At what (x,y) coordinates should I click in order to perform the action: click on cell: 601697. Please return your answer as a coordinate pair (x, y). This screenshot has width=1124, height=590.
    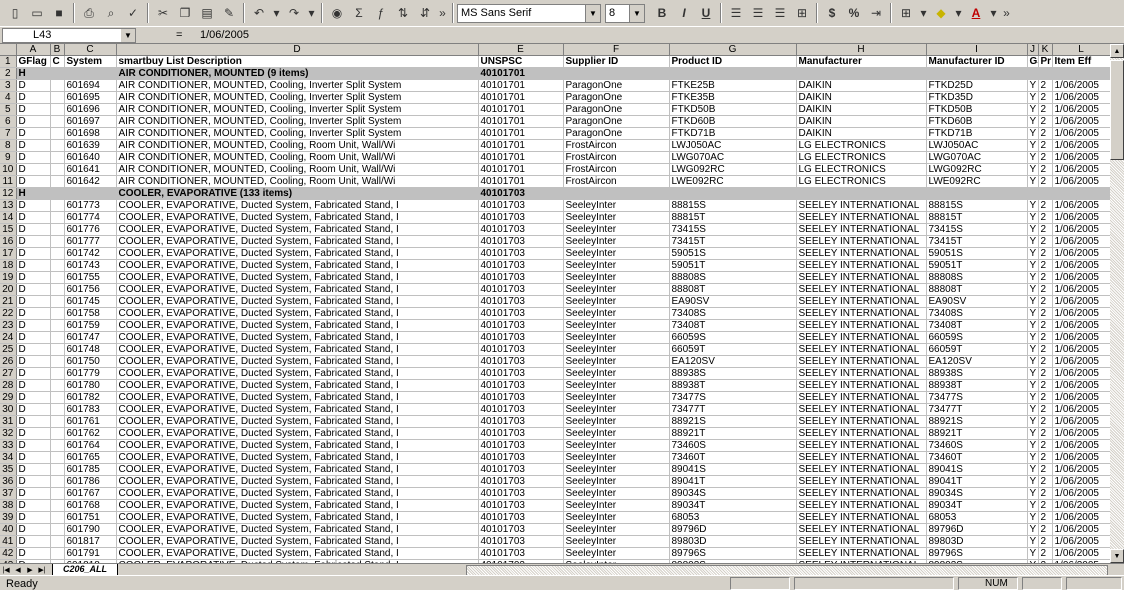
    Looking at the image, I should click on (90, 121).